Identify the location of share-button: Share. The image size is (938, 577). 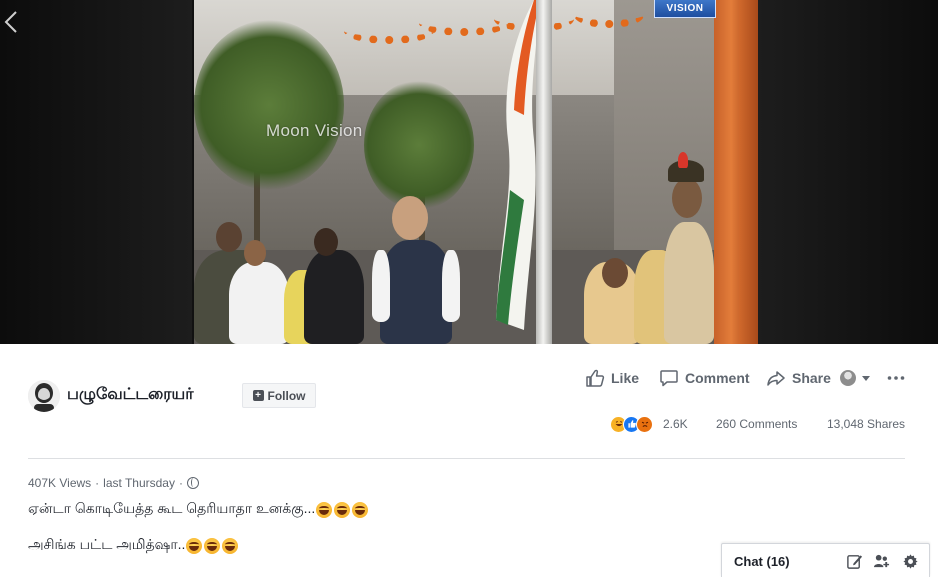
(798, 378).